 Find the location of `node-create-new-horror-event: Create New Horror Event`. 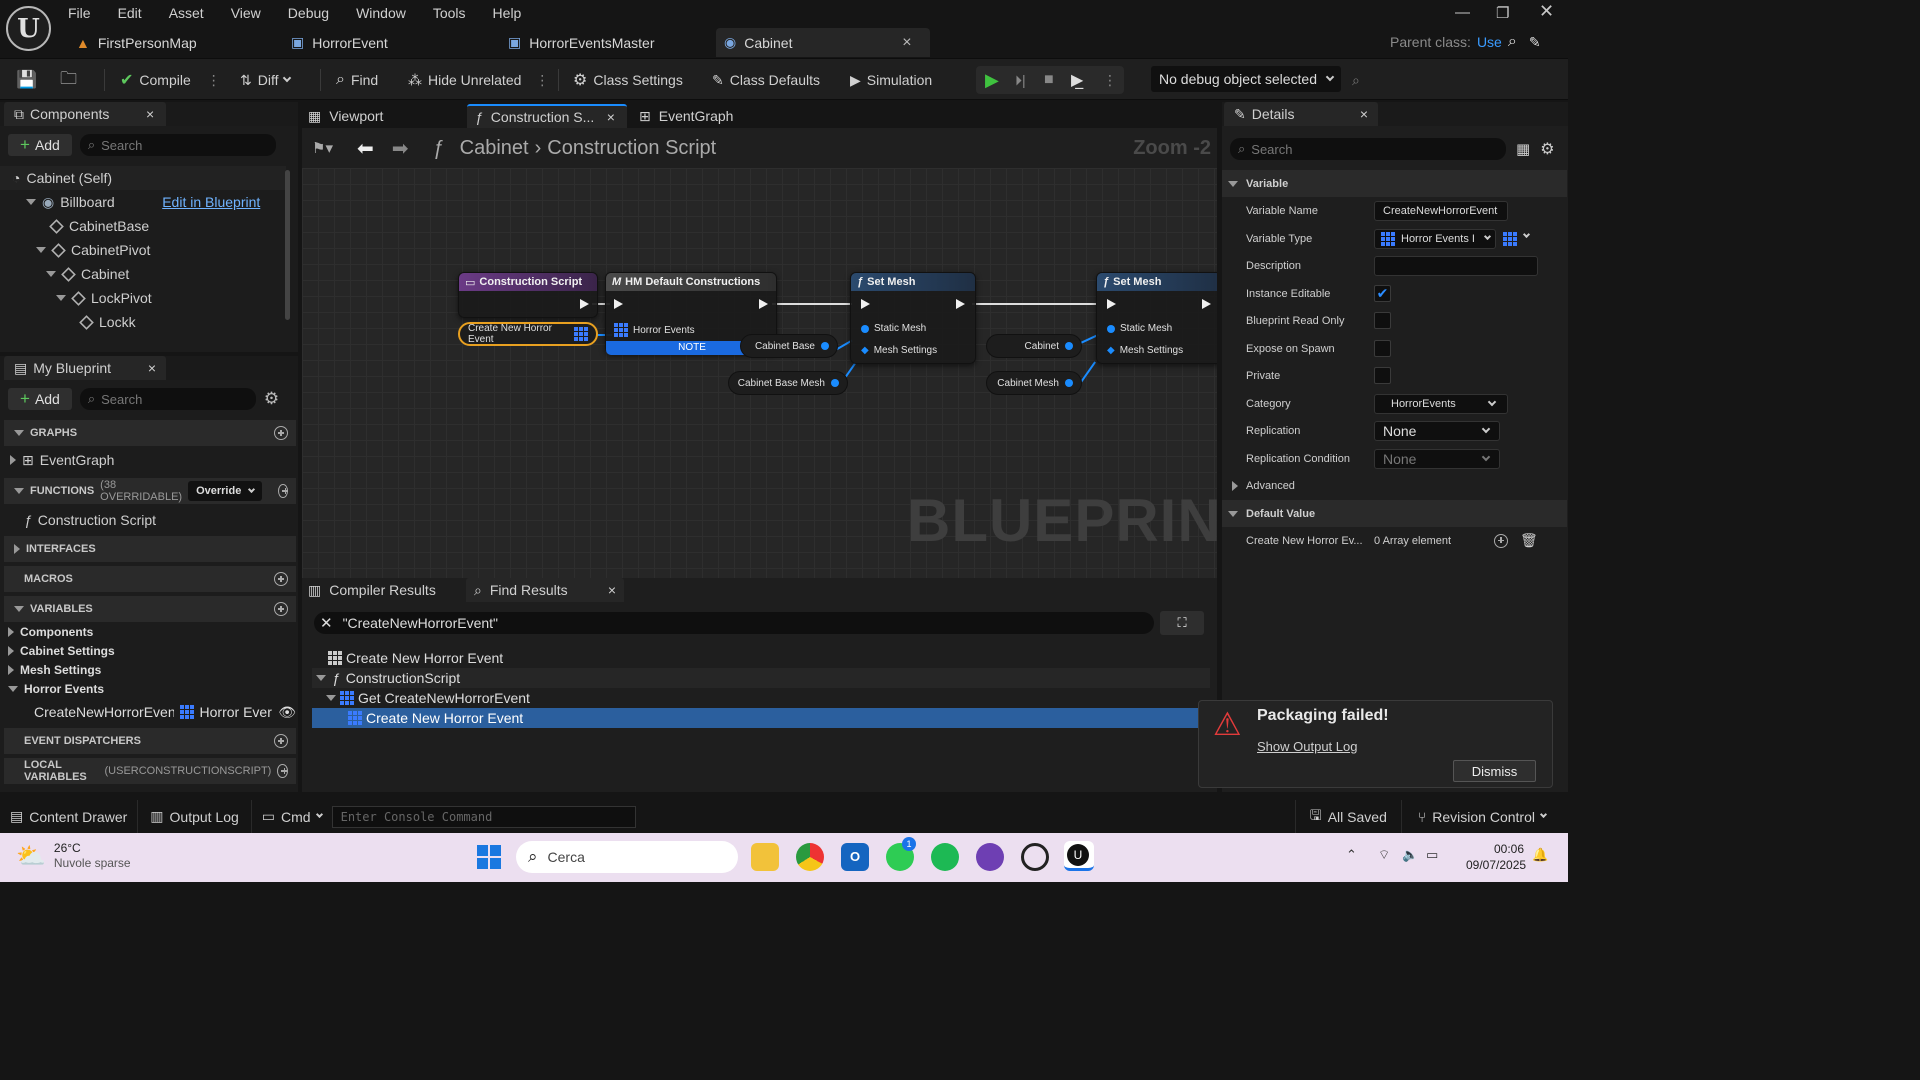

node-create-new-horror-event: Create New Horror Event is located at coordinates (528, 334).